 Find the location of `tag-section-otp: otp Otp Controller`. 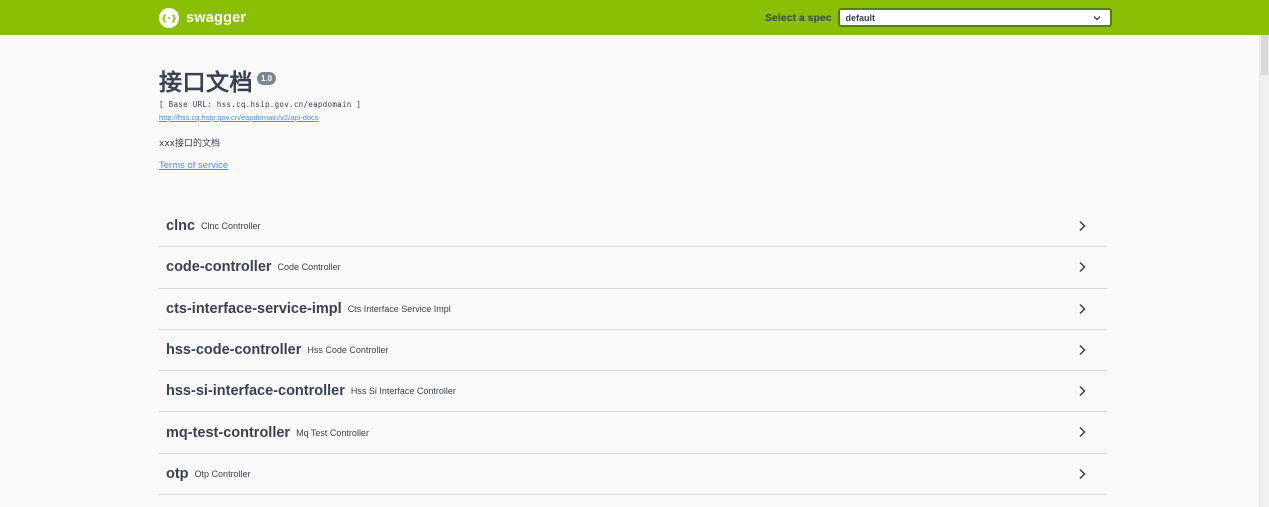

tag-section-otp: otp Otp Controller is located at coordinates (633, 475).